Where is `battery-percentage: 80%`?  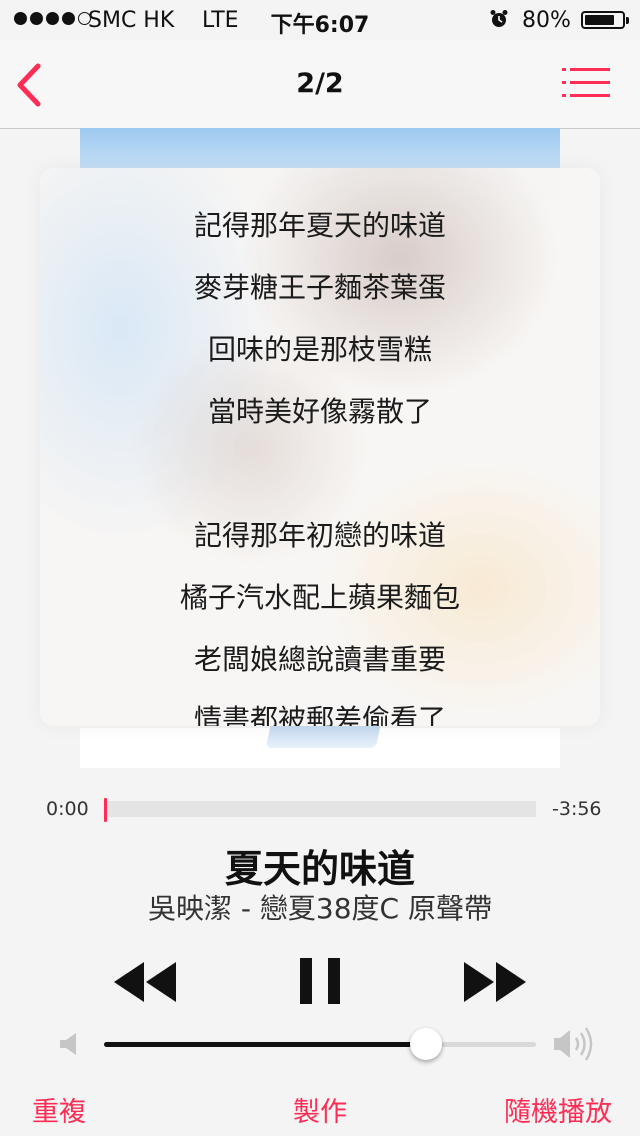
battery-percentage: 80% is located at coordinates (546, 20).